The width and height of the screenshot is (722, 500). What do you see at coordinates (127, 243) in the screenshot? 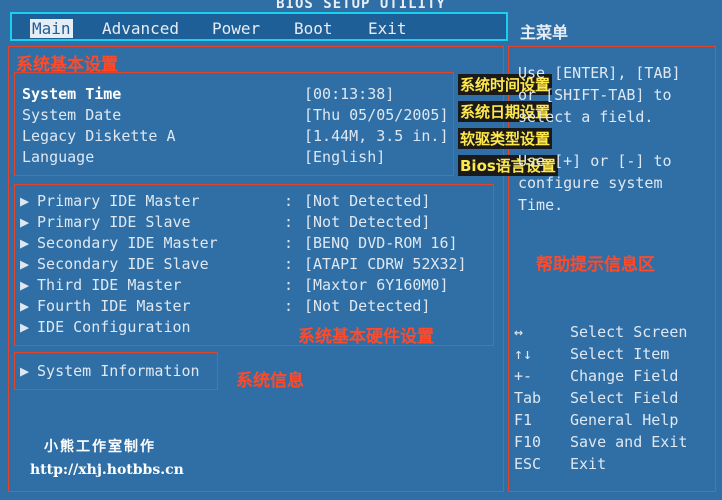
I see `secondary-ide-master-label: Secondary IDE Master` at bounding box center [127, 243].